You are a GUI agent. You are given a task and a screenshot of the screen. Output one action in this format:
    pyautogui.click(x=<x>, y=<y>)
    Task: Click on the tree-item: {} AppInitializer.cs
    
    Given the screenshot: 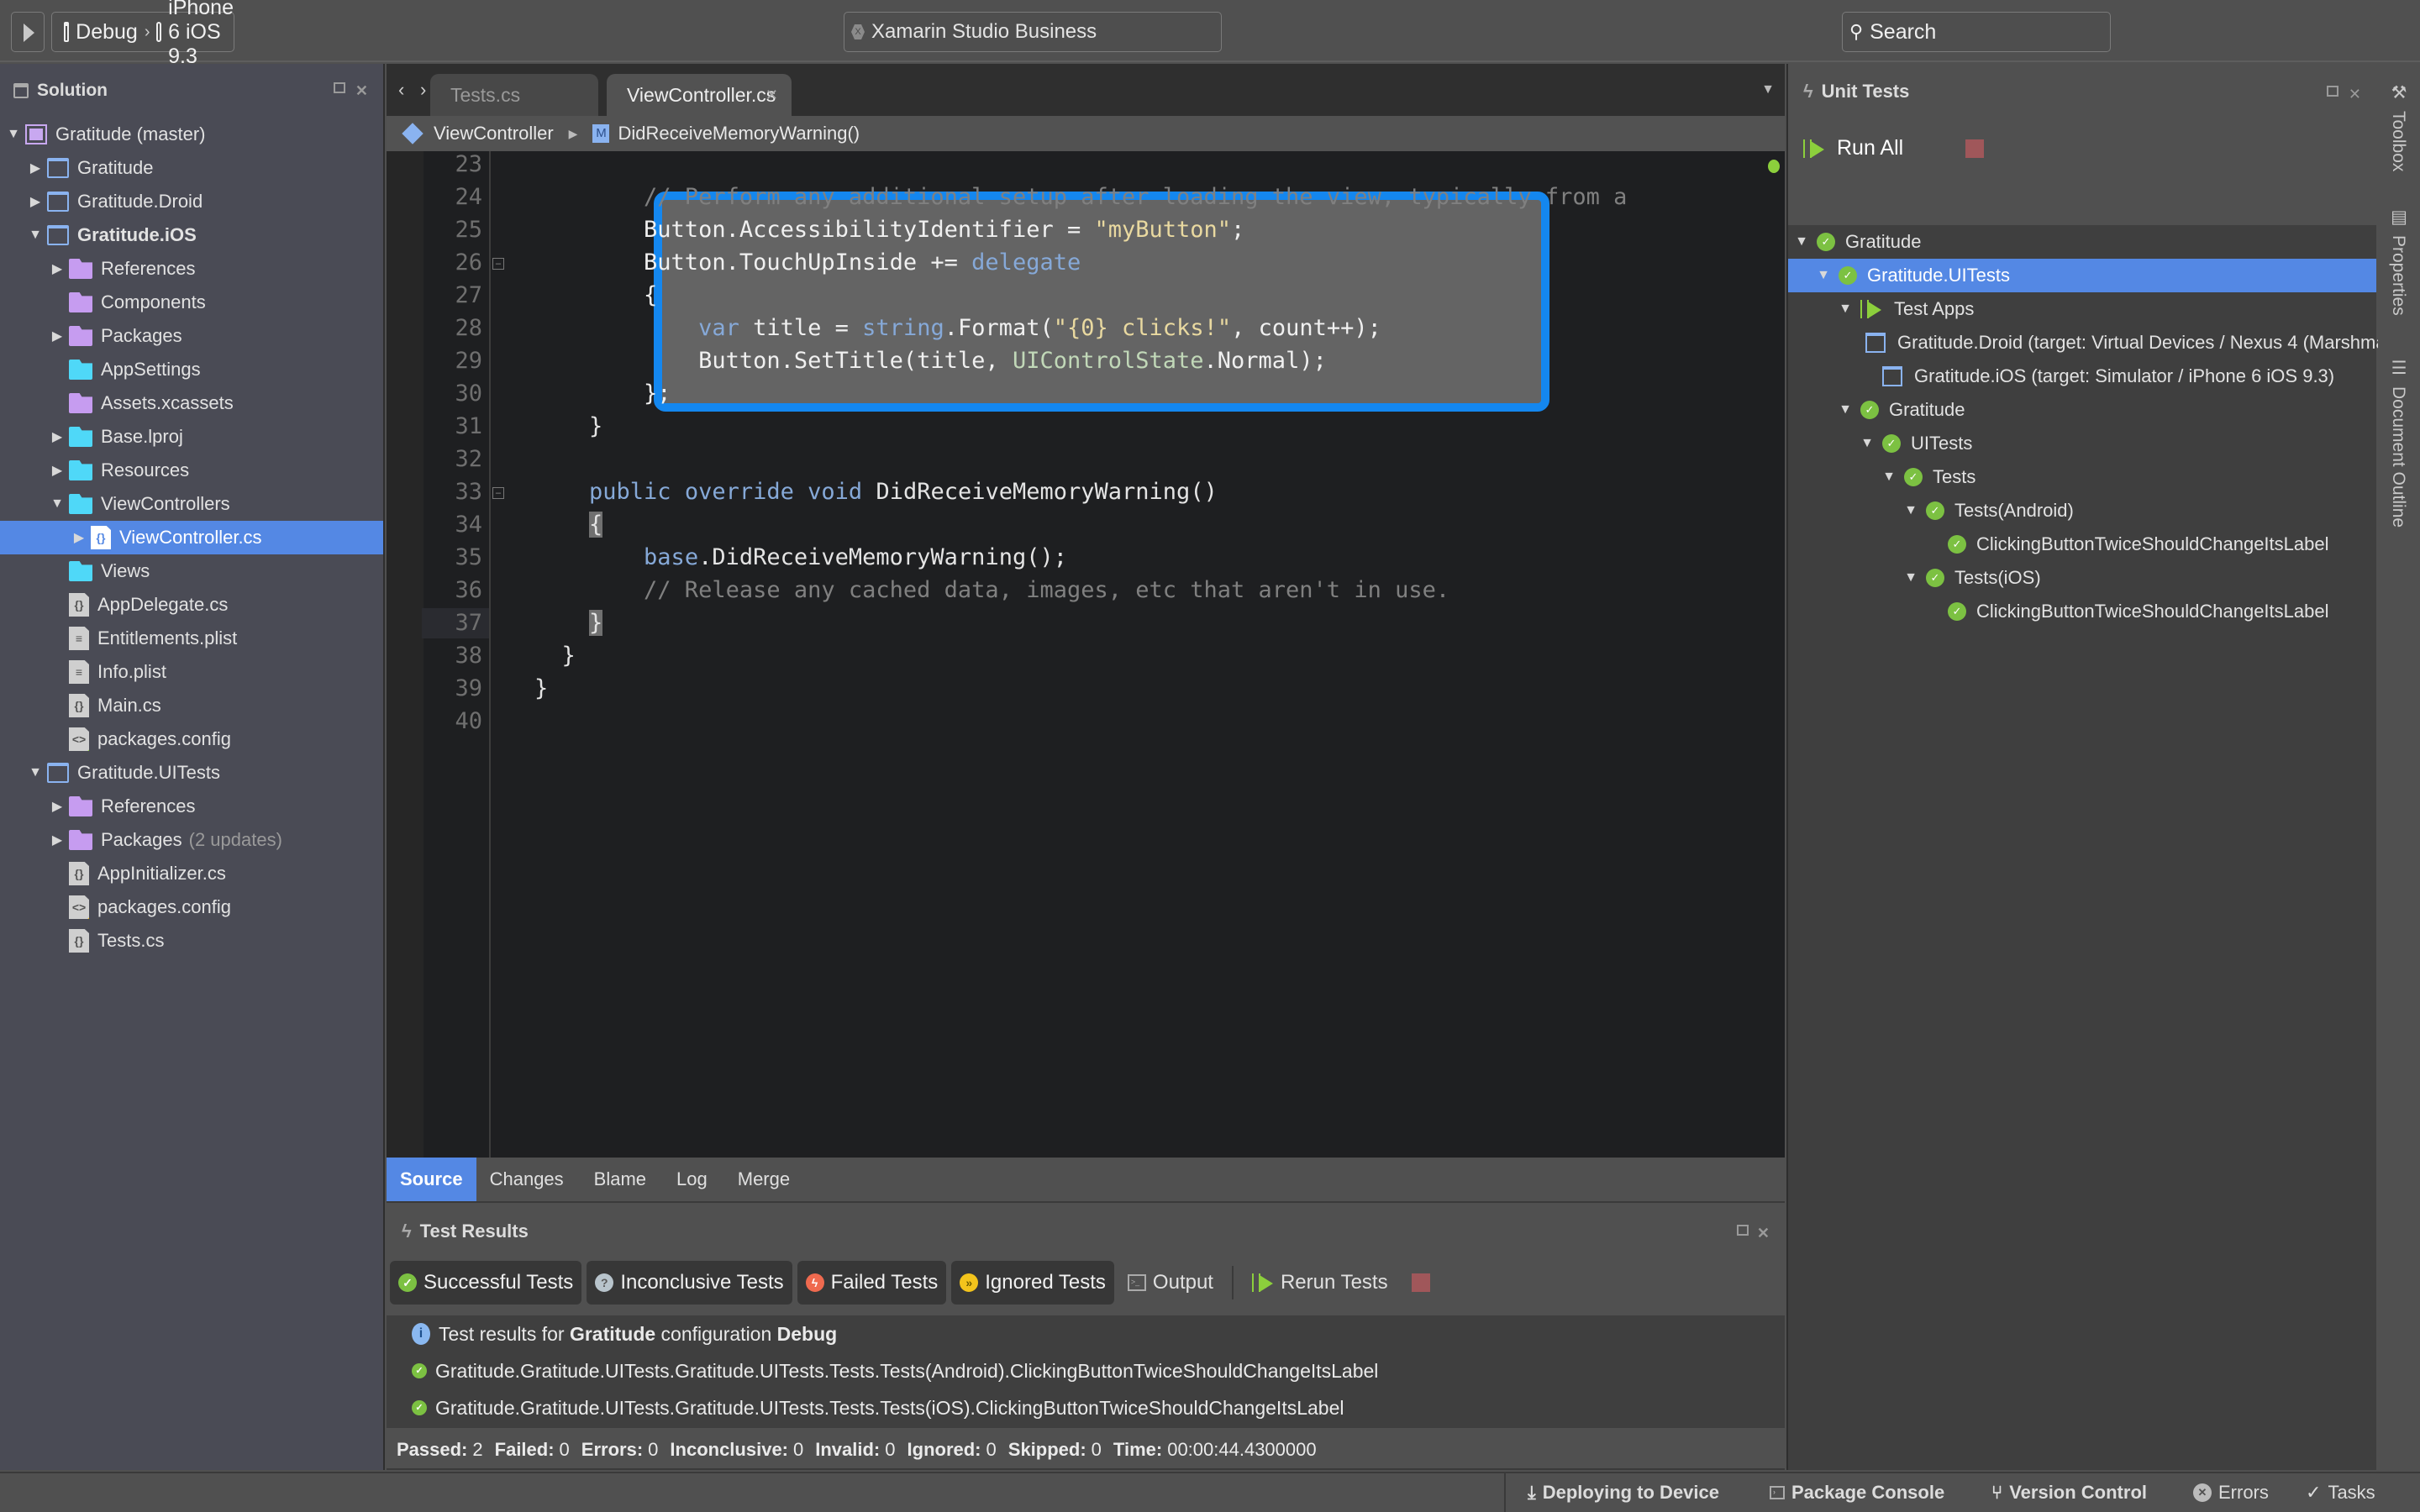 What is the action you would take?
    pyautogui.click(x=191, y=873)
    